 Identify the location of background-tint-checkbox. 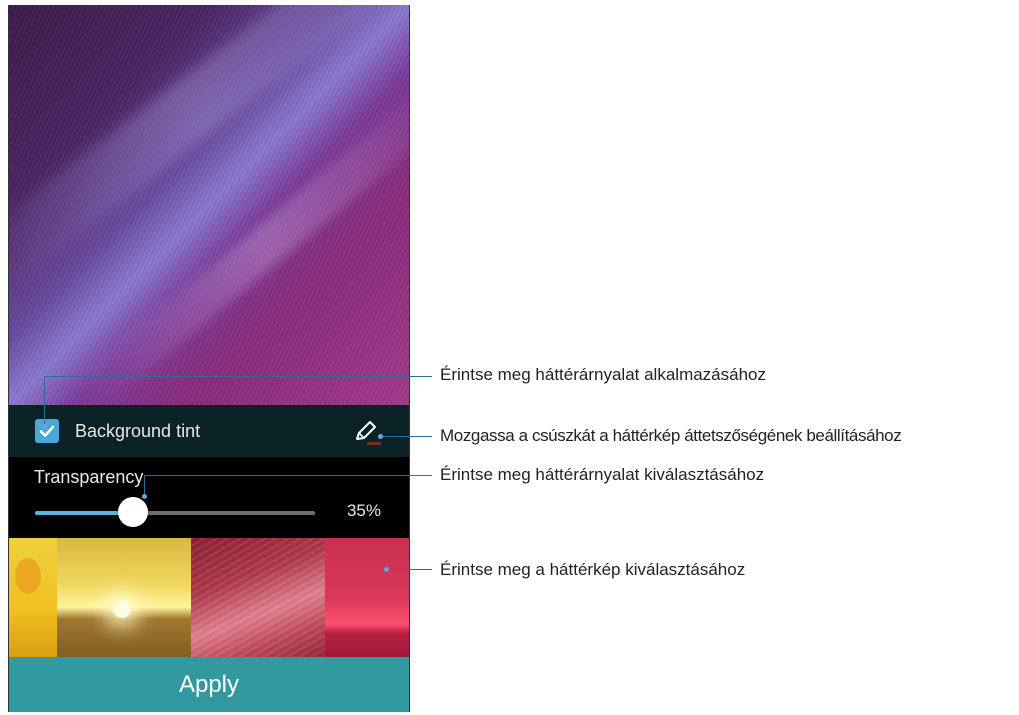
(47, 431).